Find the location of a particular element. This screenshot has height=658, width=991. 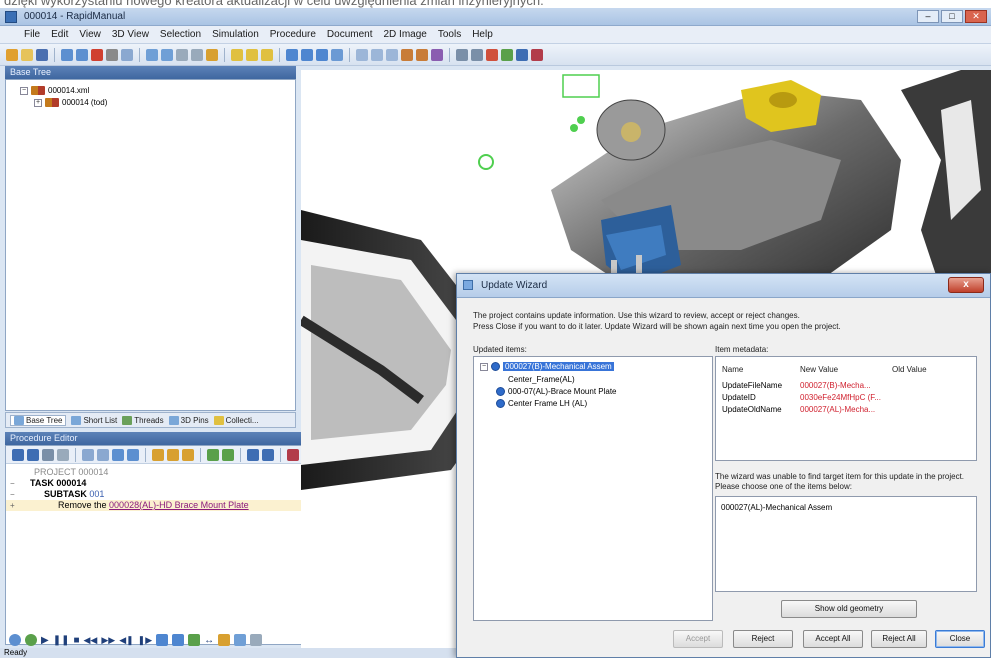

open-icon is located at coordinates (27, 54).